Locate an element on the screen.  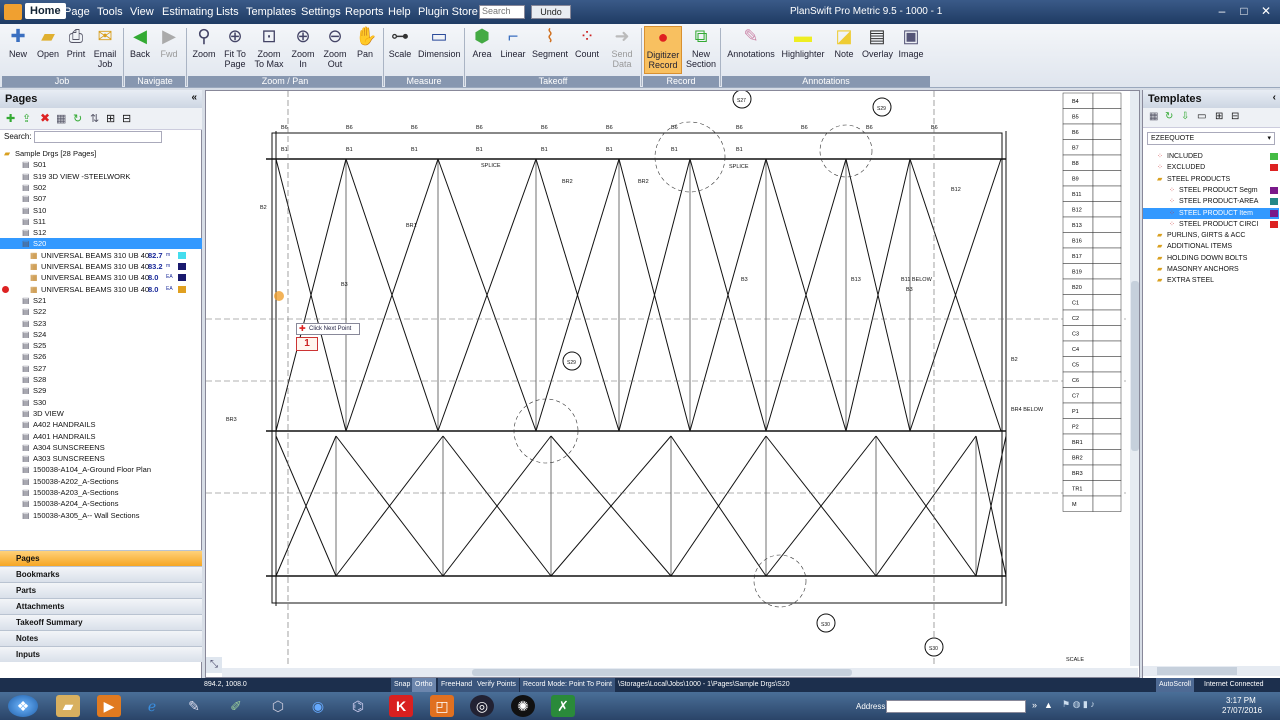
template-row: ⁘ INCLUDED is located at coordinates (1211, 156).